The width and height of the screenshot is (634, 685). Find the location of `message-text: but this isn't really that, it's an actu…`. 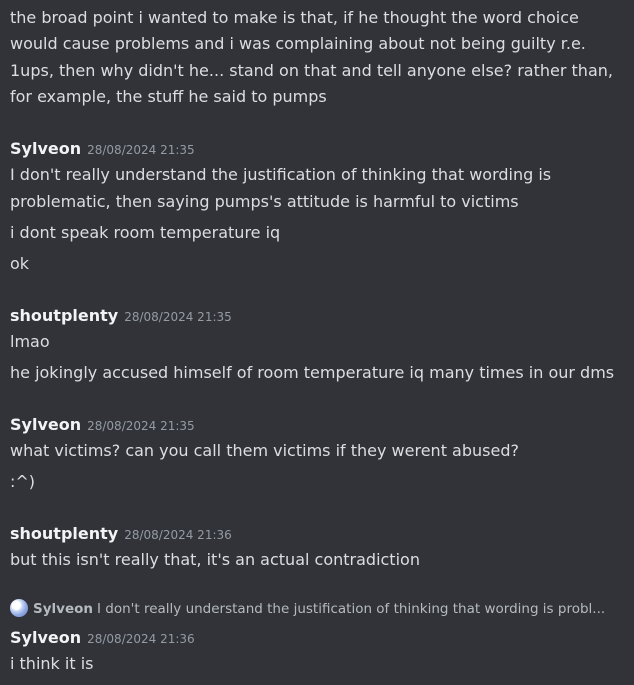

message-text: but this isn't really that, it's an actu… is located at coordinates (215, 559).